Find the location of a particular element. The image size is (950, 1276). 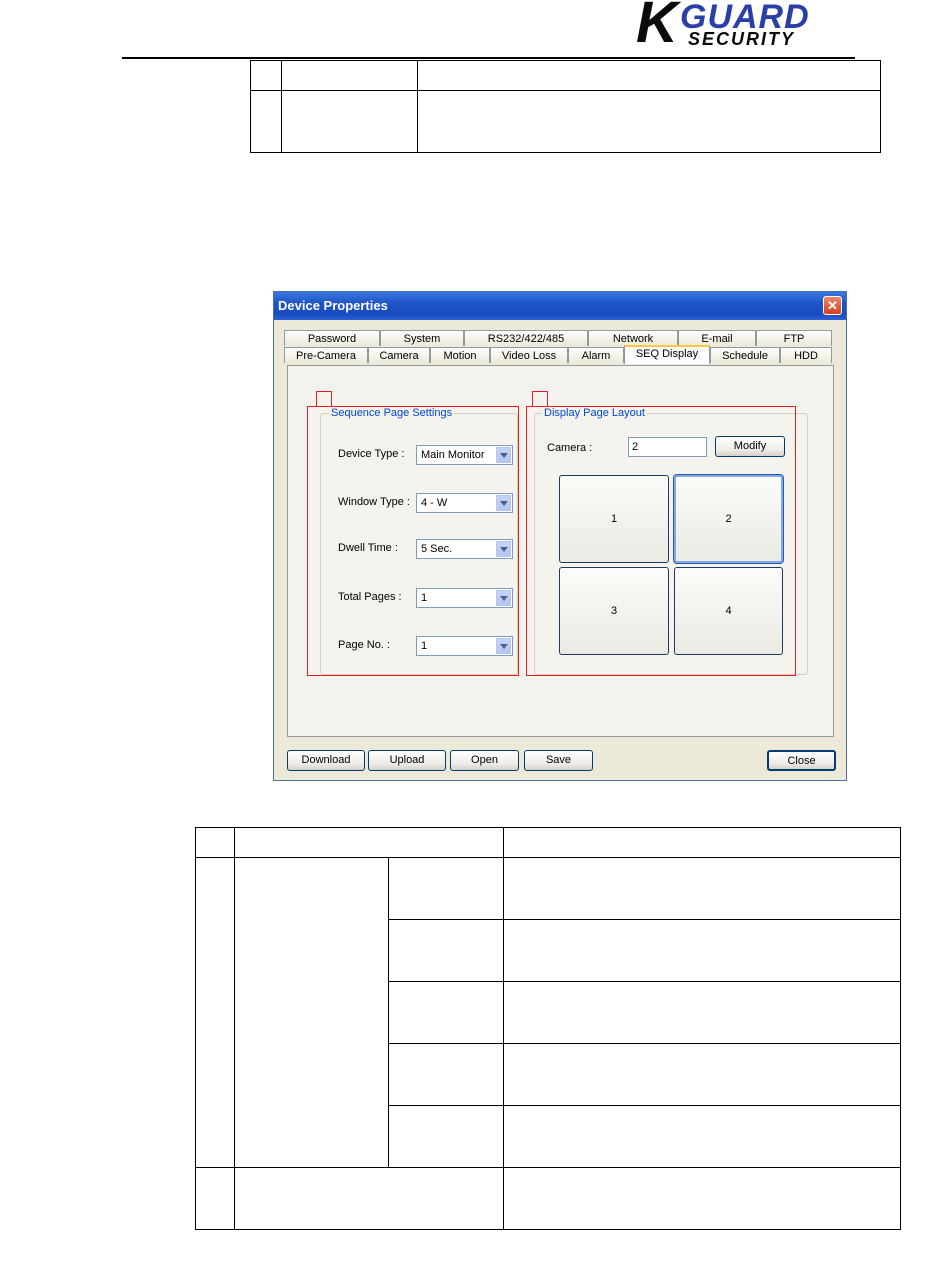

layout-cell-4: 4 is located at coordinates (728, 611).